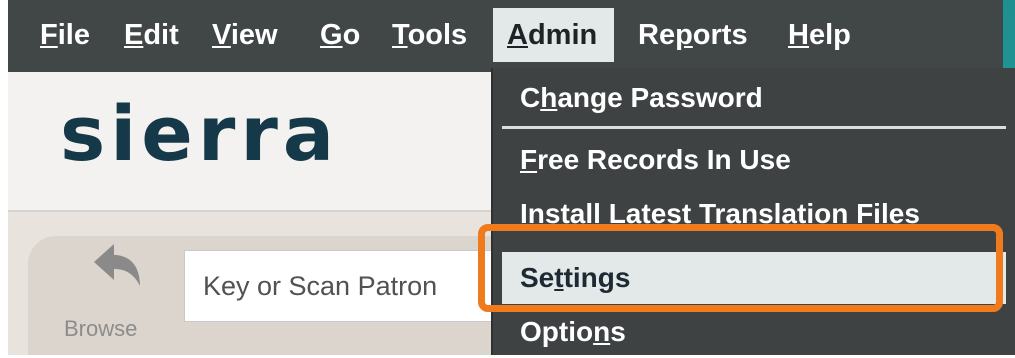 The height and width of the screenshot is (358, 1015). I want to click on menu-item-options: Options, so click(754, 332).